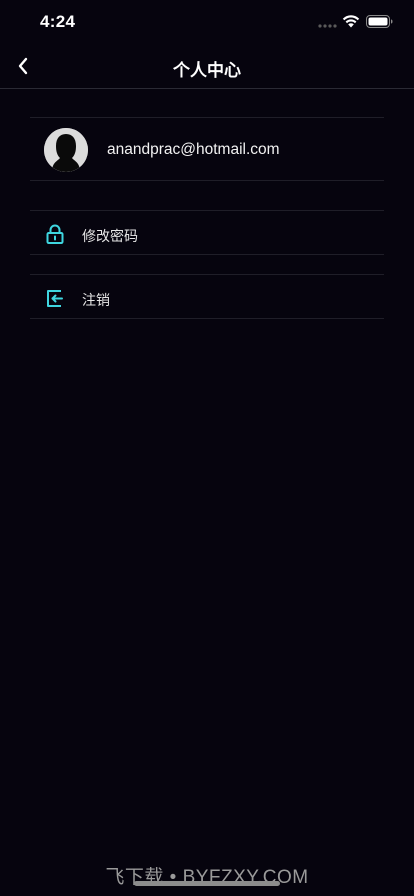  What do you see at coordinates (55, 234) in the screenshot?
I see `lock-icon` at bounding box center [55, 234].